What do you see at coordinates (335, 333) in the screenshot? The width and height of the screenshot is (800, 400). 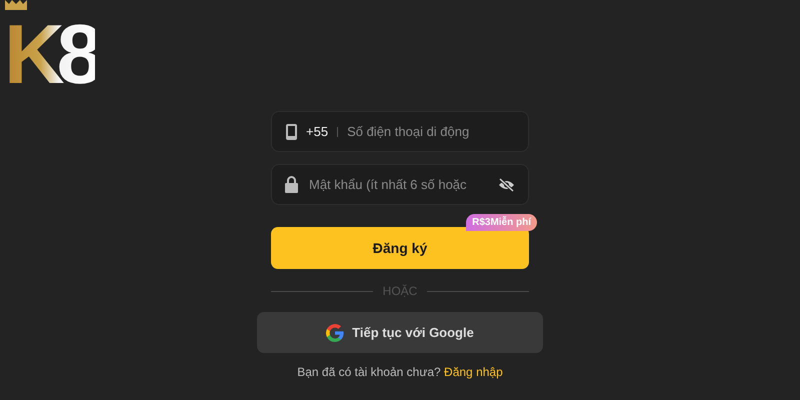 I see `google-icon` at bounding box center [335, 333].